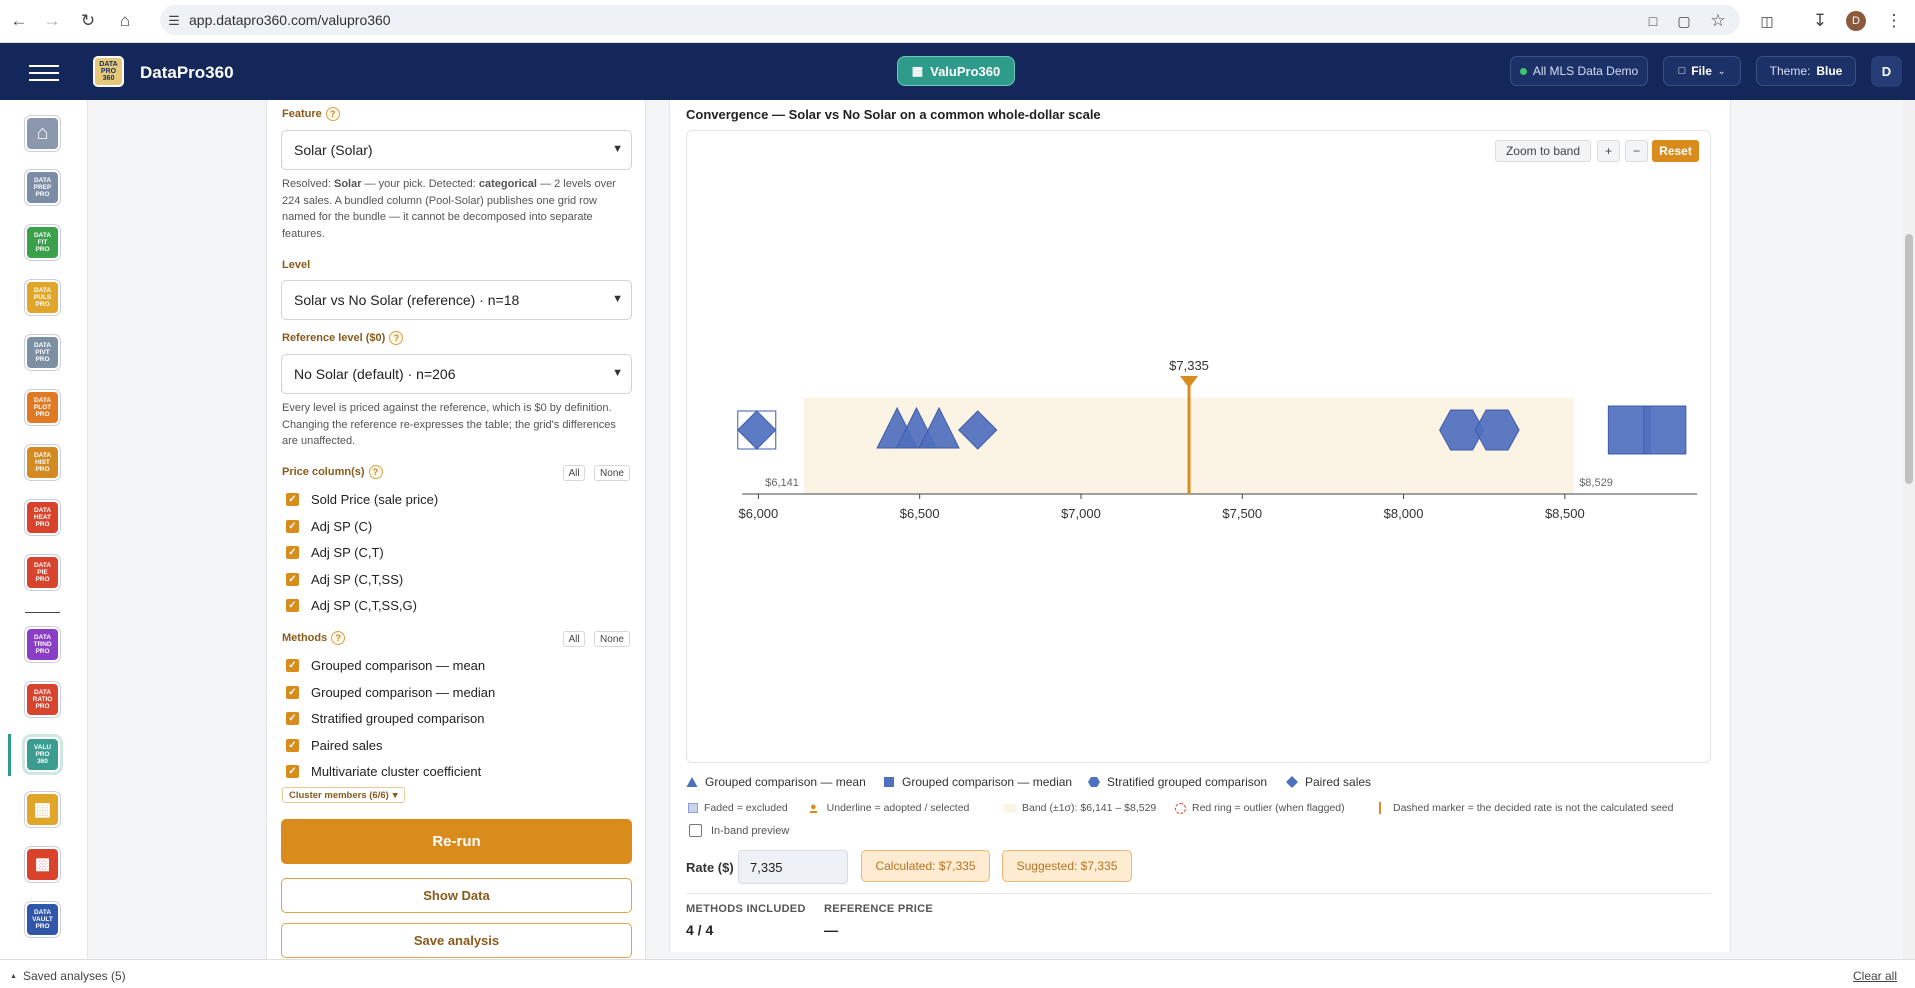 The height and width of the screenshot is (988, 1915). What do you see at coordinates (759, 513) in the screenshot?
I see `x-tick-label: $6,000` at bounding box center [759, 513].